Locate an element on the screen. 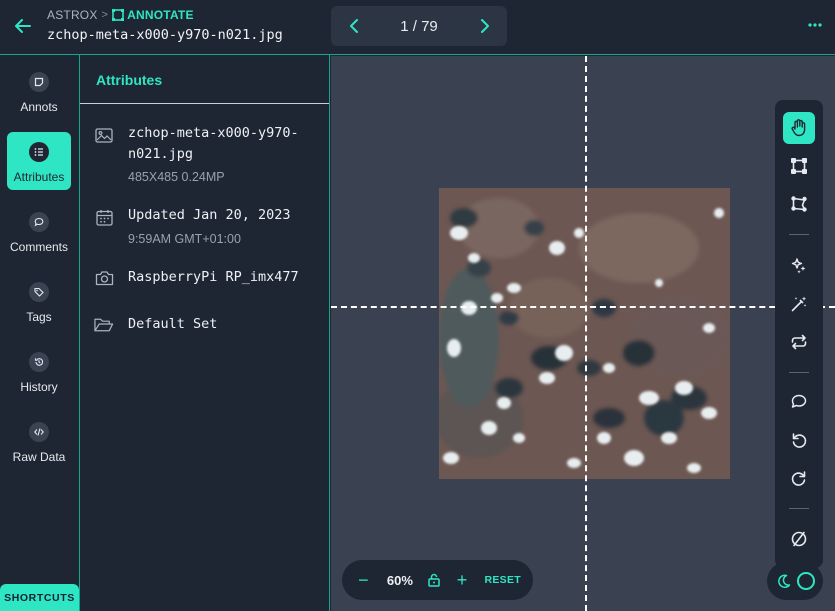 This screenshot has height=611, width=835. zoom-reset-button: RESET is located at coordinates (502, 580).